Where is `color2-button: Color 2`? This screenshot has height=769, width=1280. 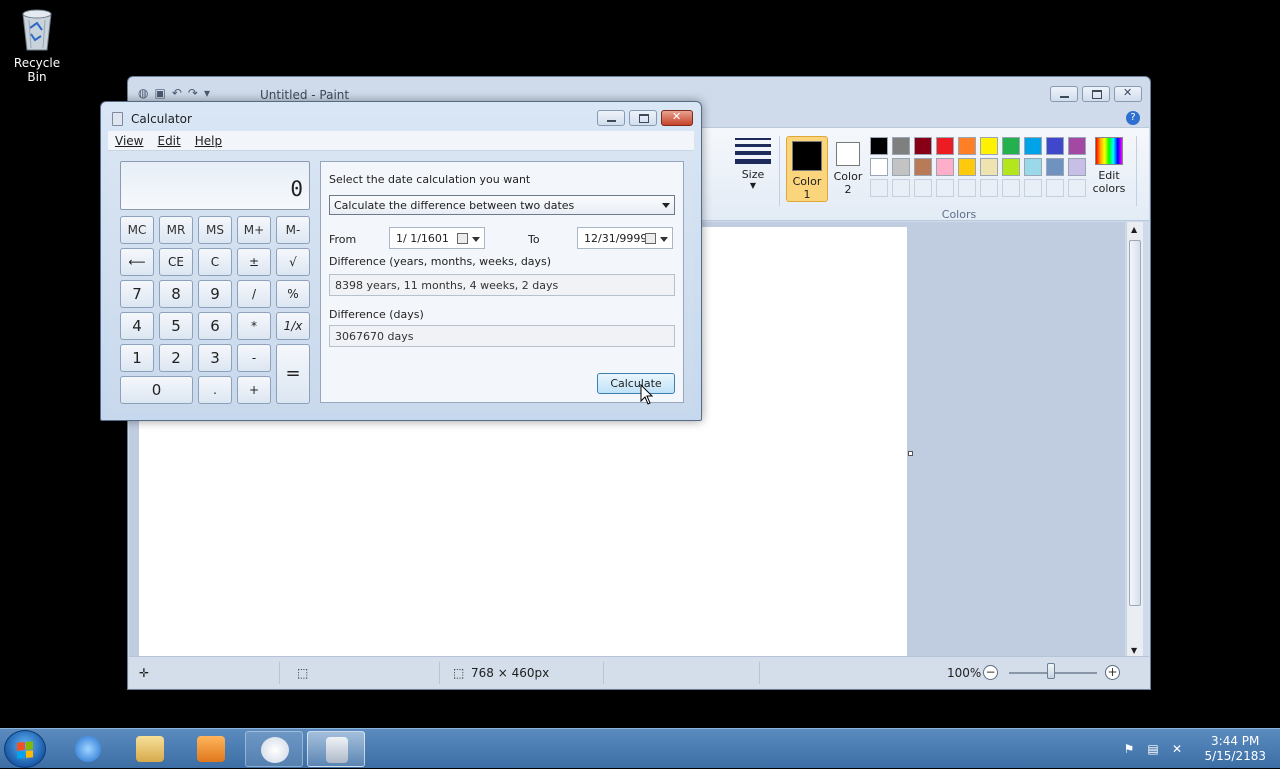
color2-button: Color 2 is located at coordinates (848, 169).